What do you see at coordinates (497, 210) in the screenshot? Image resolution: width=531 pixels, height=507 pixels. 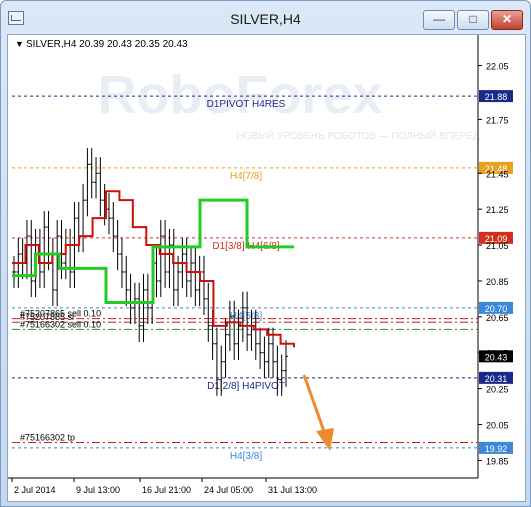 I see `y-tick-label: 21.25` at bounding box center [497, 210].